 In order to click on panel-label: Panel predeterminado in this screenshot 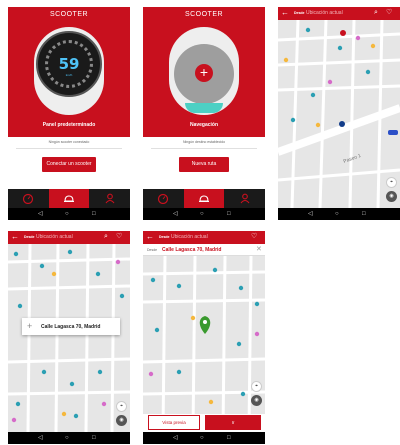, I will do `click(69, 125)`.